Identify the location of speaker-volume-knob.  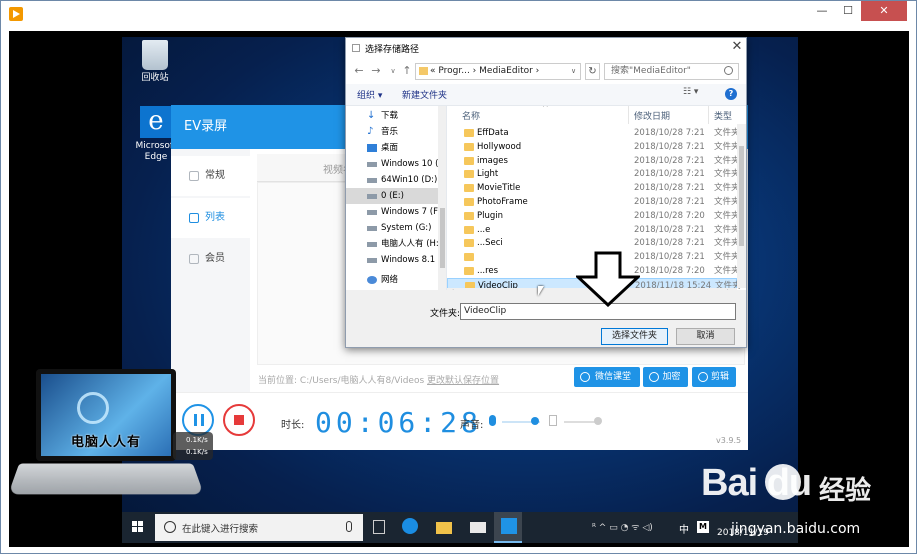
(598, 421).